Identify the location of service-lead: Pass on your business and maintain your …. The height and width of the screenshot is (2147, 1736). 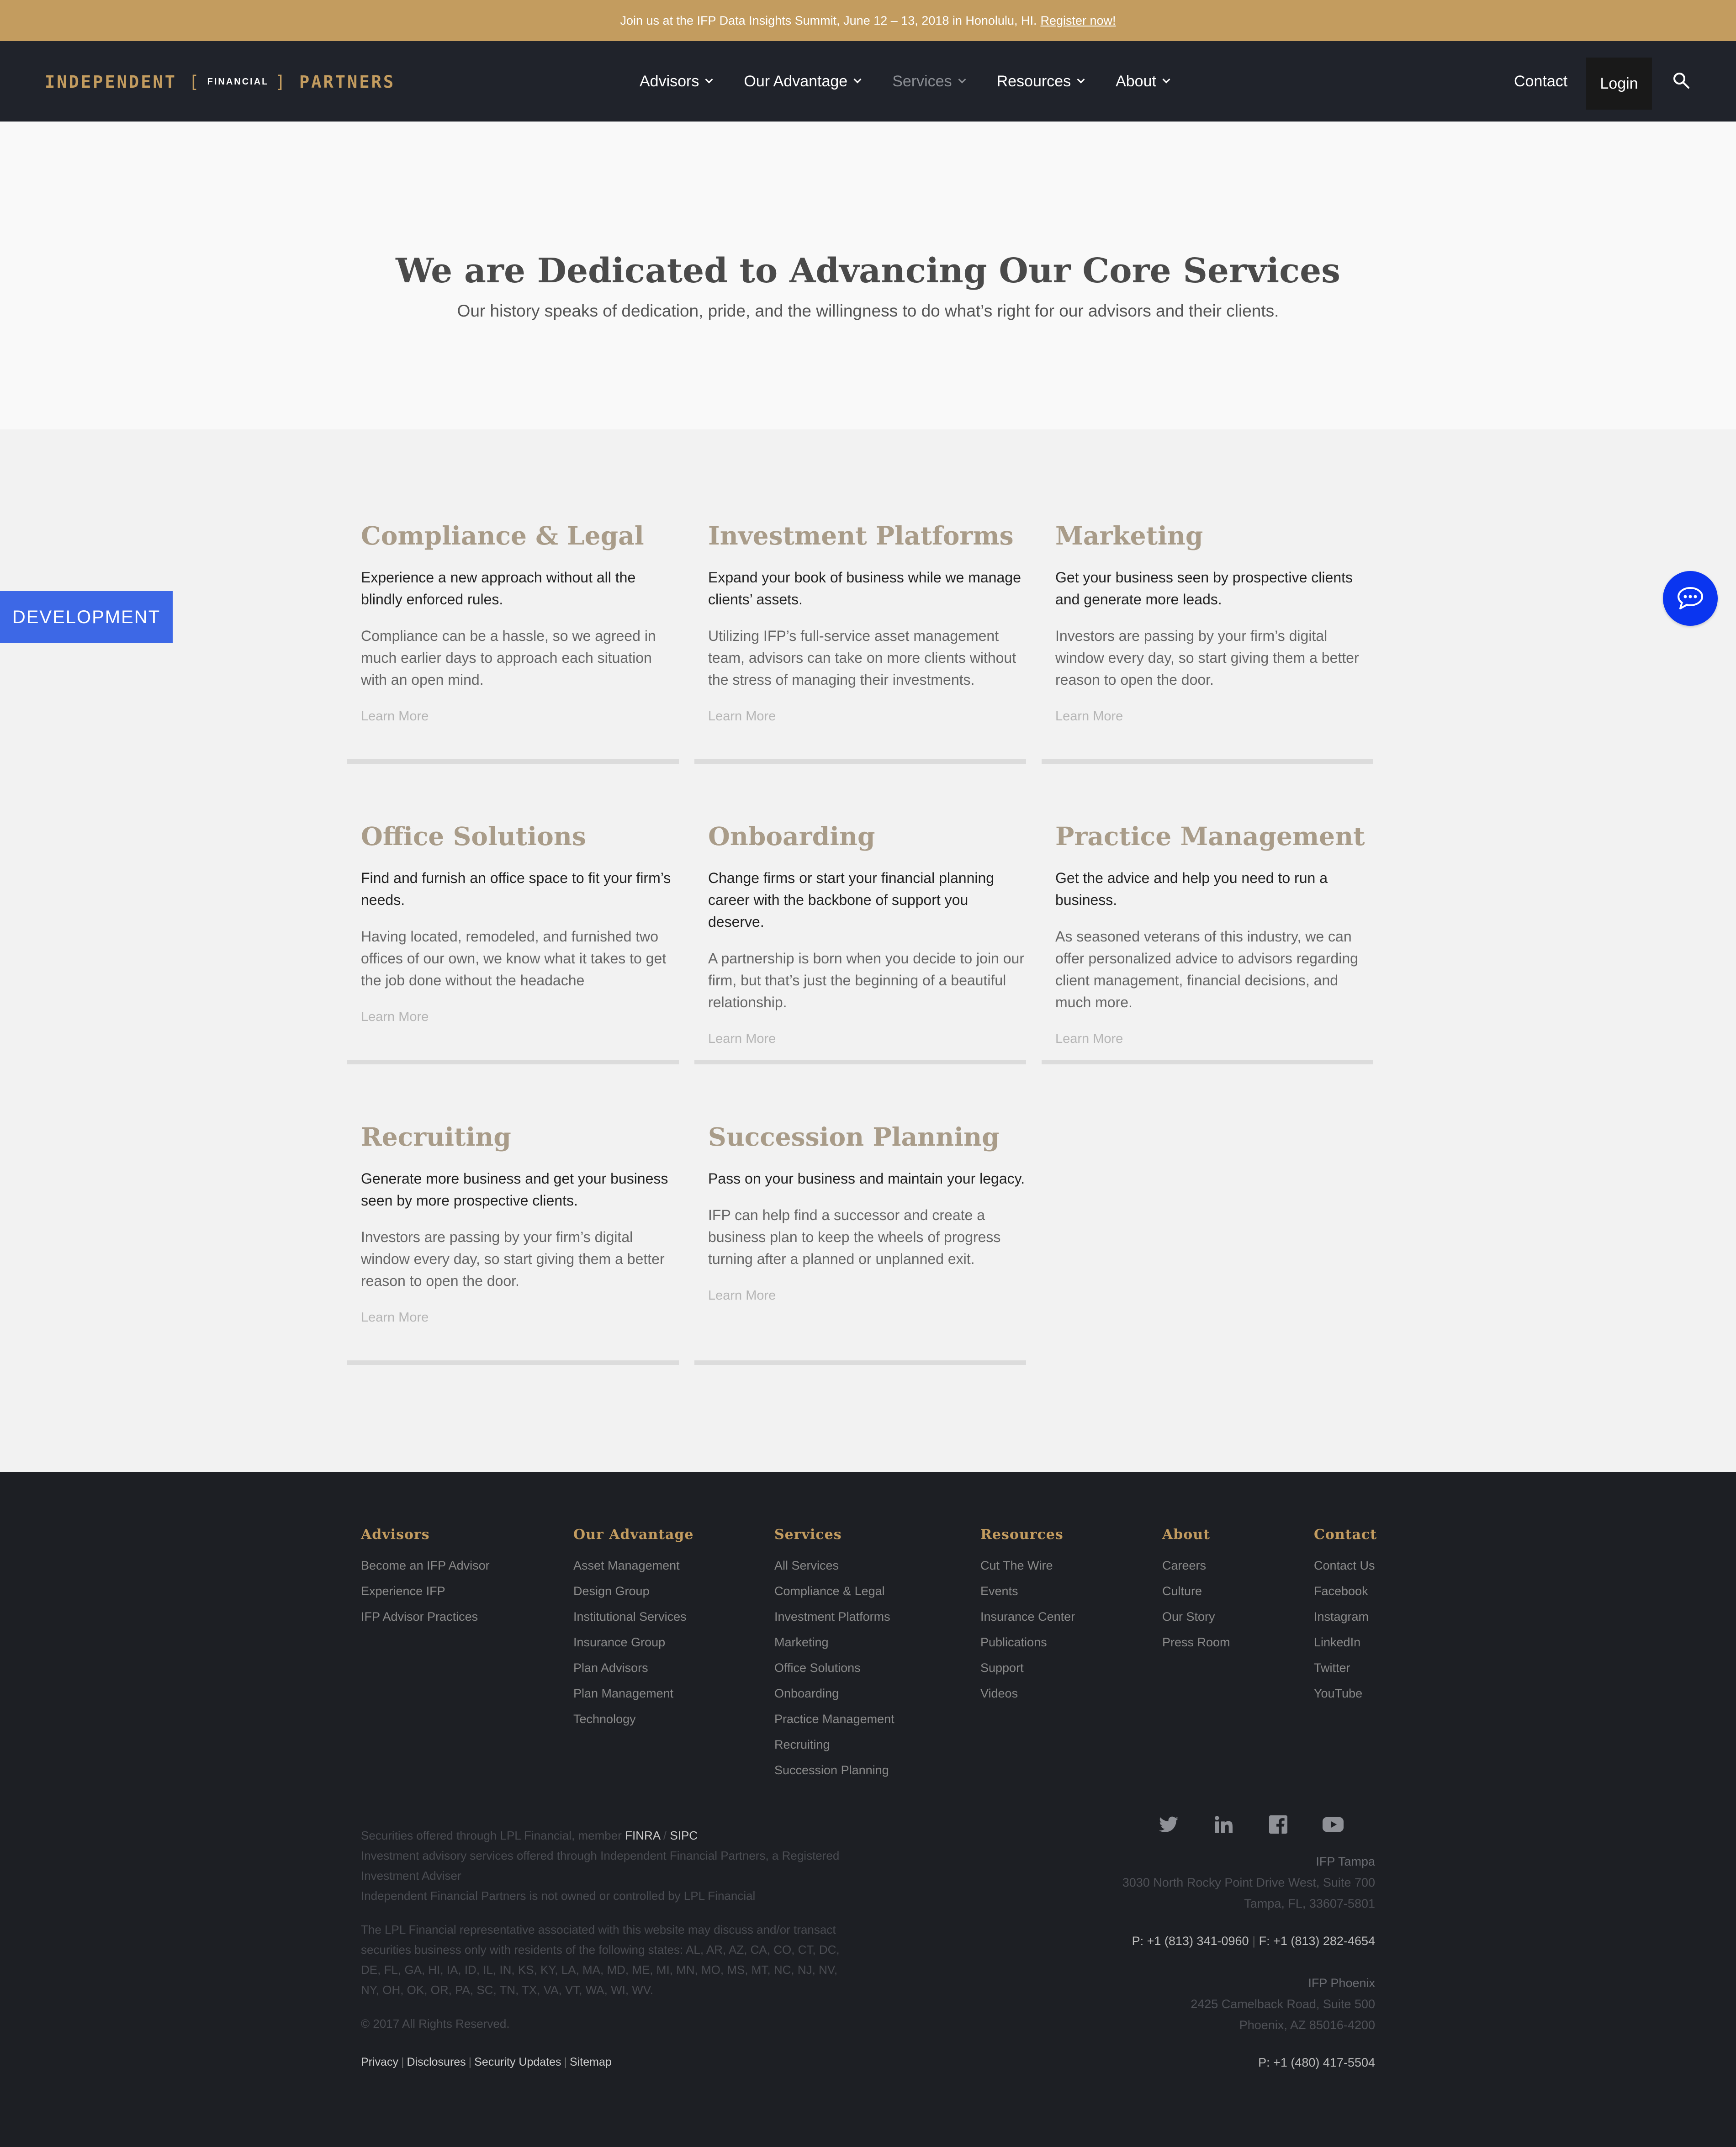
(866, 1178).